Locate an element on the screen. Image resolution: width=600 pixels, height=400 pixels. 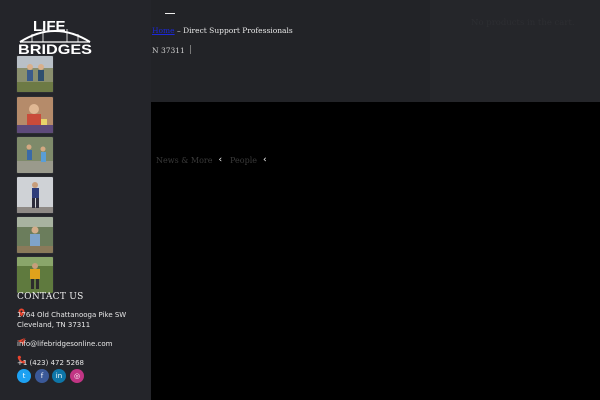
header-address-fragment: N 37311 is located at coordinates (168, 50).